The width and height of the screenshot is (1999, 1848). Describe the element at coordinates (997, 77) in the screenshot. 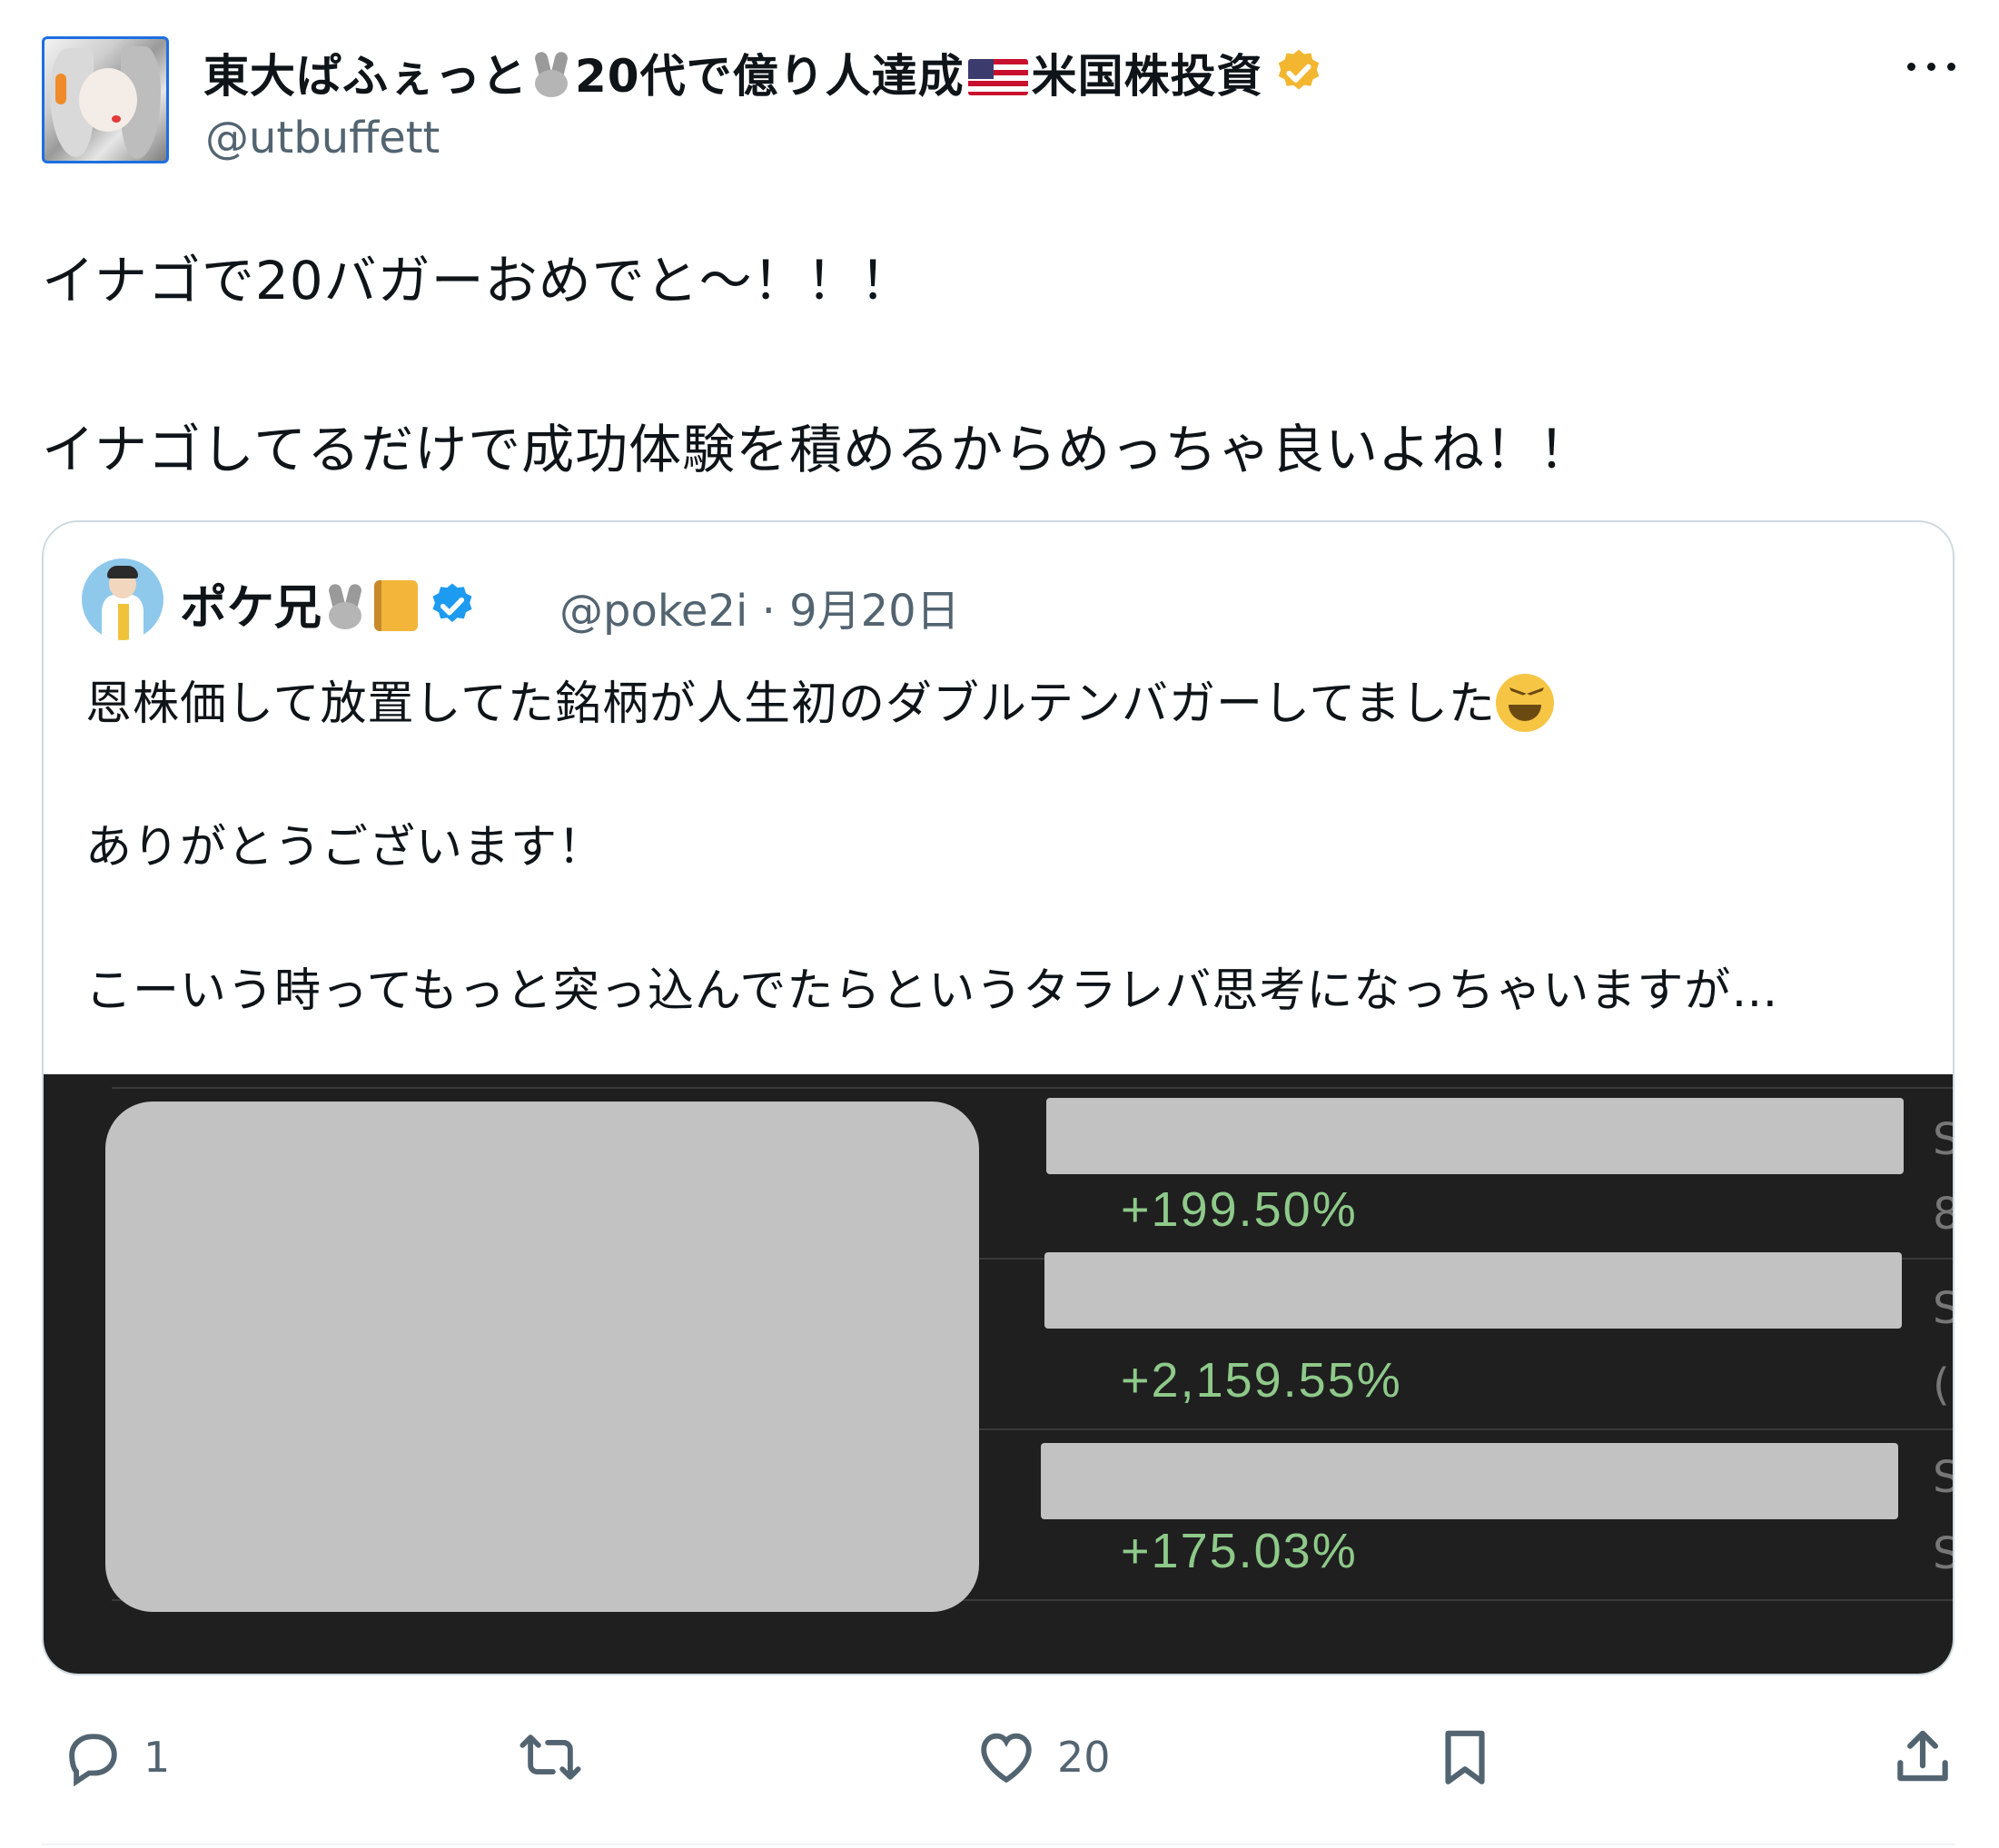

I see `us-flag-emoji-icon` at that location.